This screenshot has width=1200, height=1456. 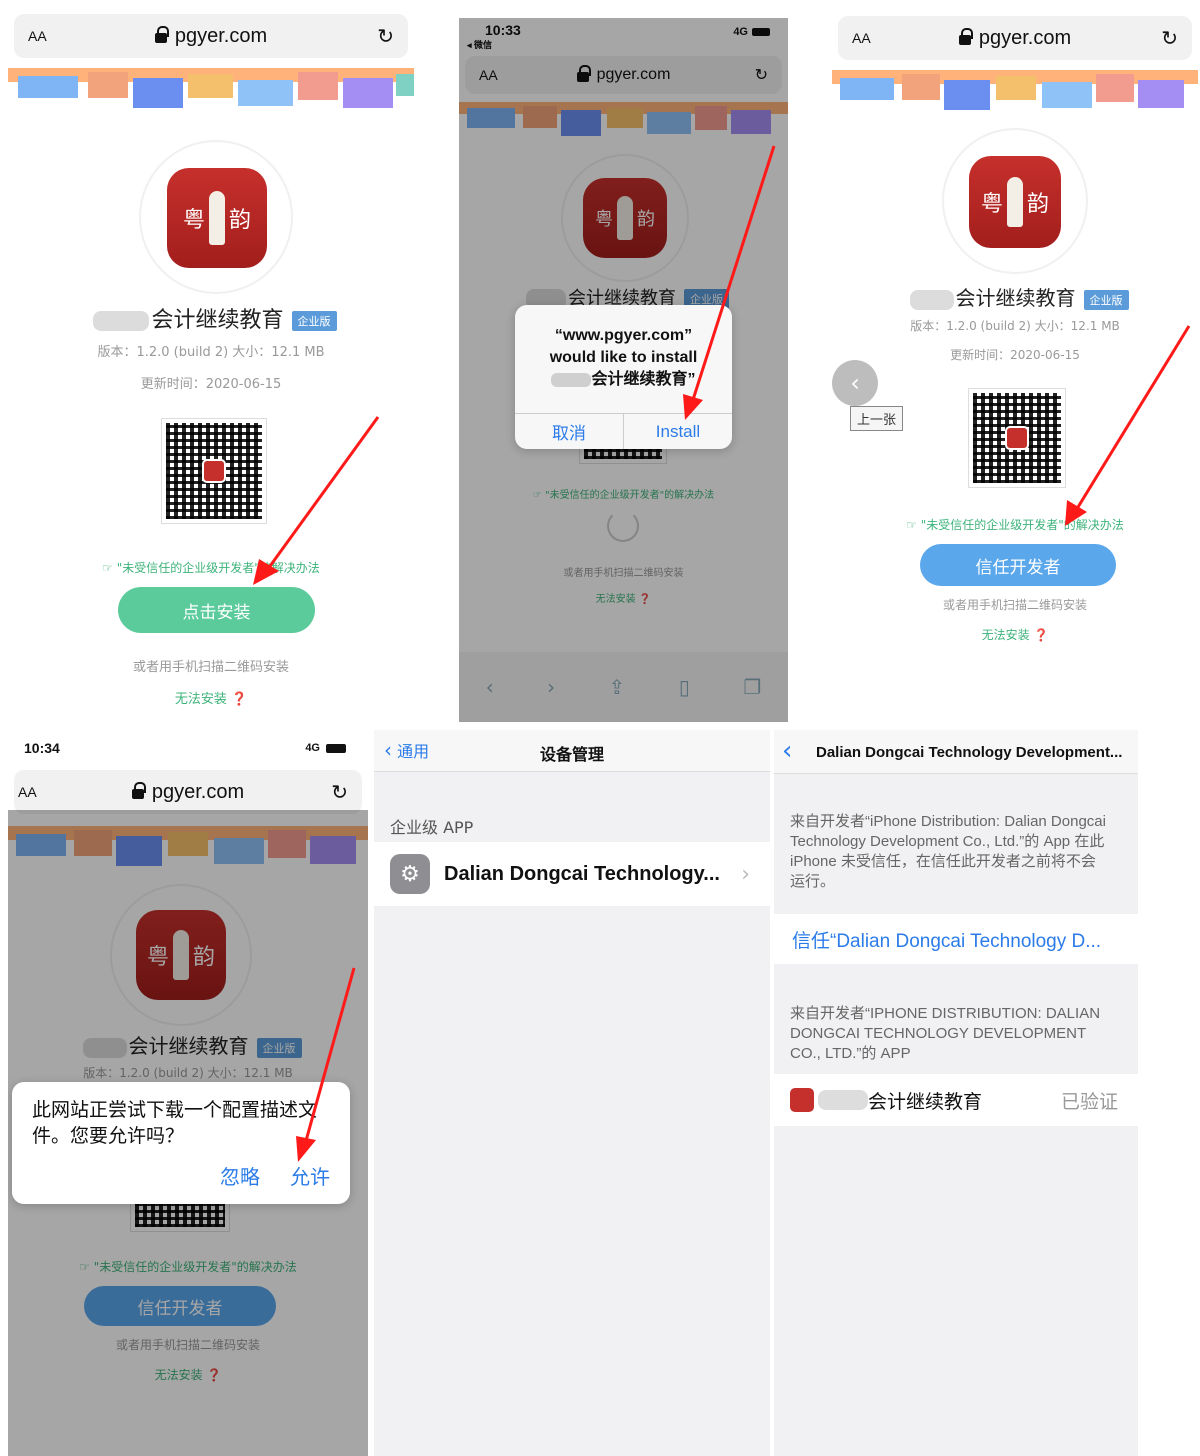 I want to click on app-icon, so click(x=802, y=1100).